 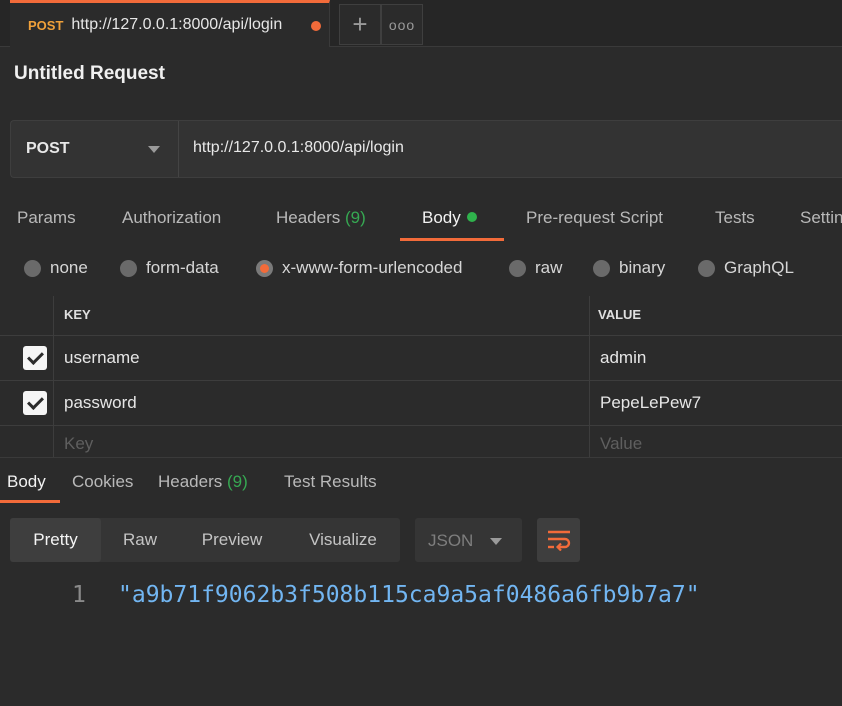 I want to click on active-tab-underline, so click(x=452, y=239).